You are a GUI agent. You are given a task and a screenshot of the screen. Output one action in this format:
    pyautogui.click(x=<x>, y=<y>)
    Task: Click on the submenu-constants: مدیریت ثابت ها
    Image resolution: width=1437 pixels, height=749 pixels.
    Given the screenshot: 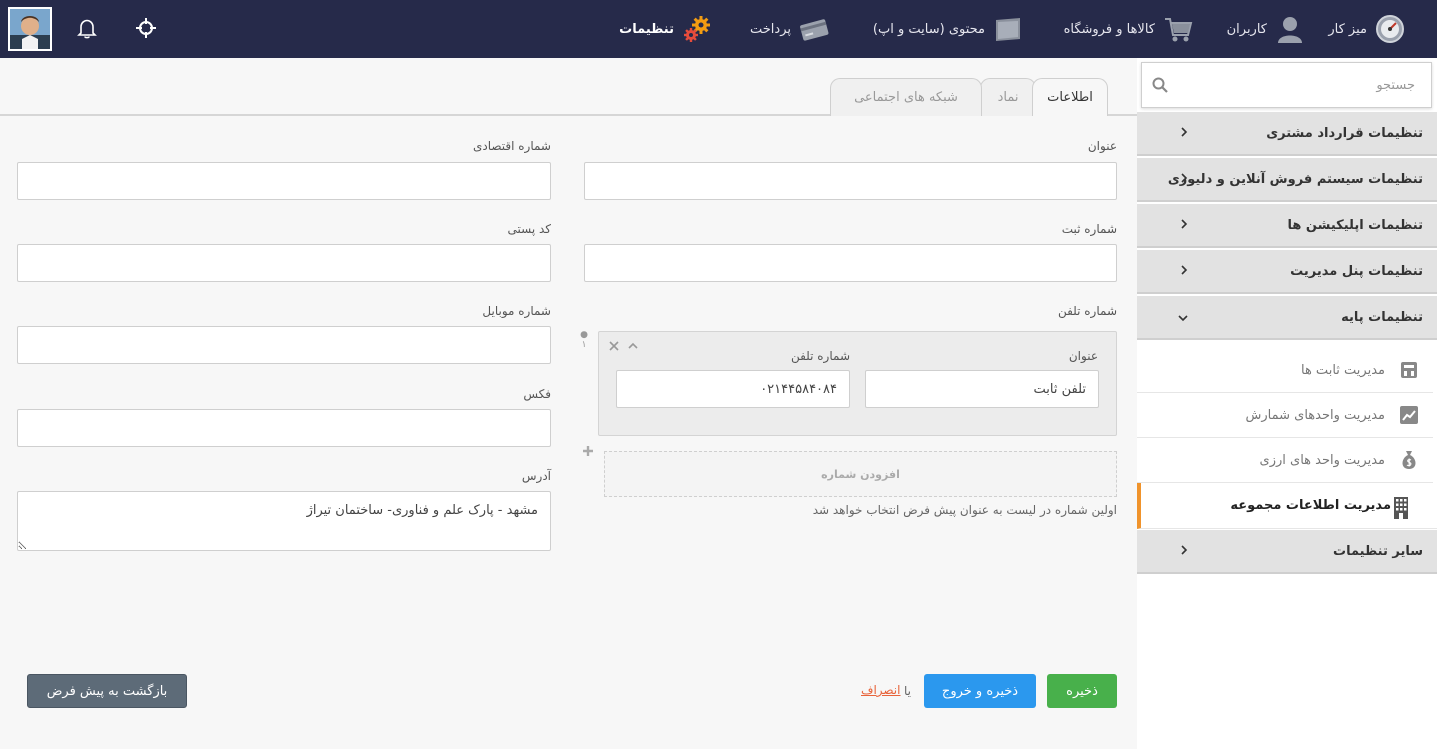 What is the action you would take?
    pyautogui.click(x=1285, y=370)
    